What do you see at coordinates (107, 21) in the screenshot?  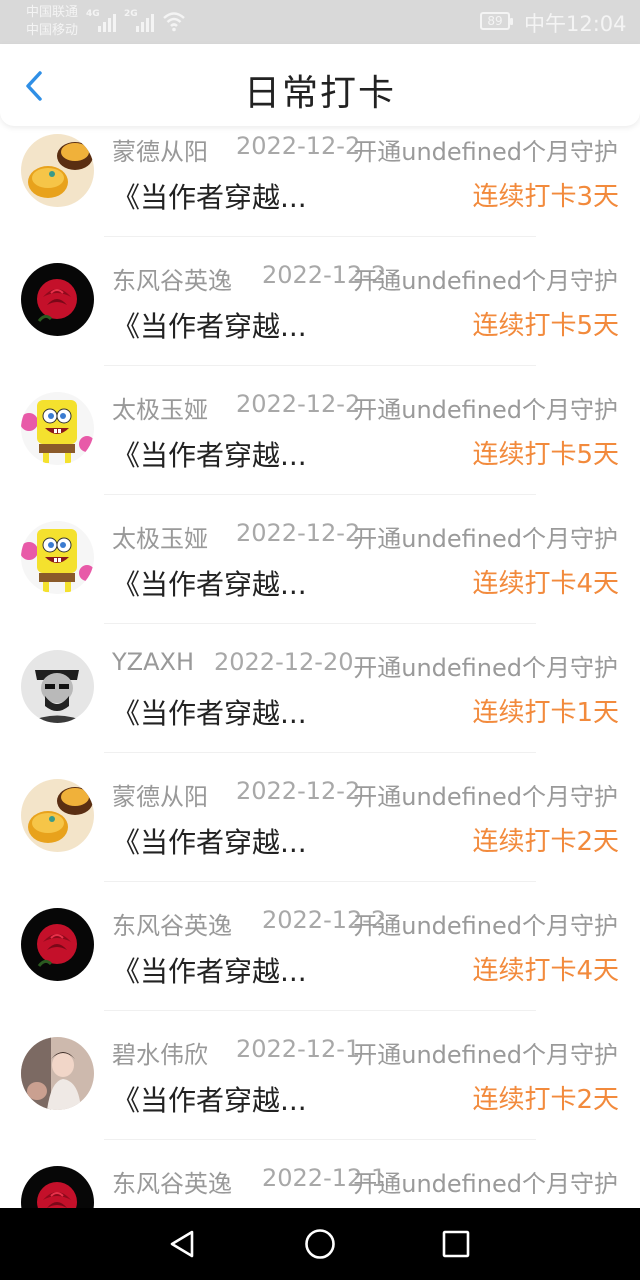 I see `signal-icon` at bounding box center [107, 21].